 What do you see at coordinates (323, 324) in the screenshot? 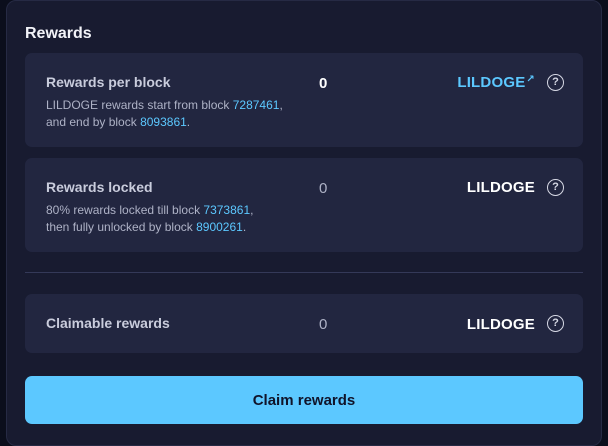
I see `claimable-rewards-value: 0` at bounding box center [323, 324].